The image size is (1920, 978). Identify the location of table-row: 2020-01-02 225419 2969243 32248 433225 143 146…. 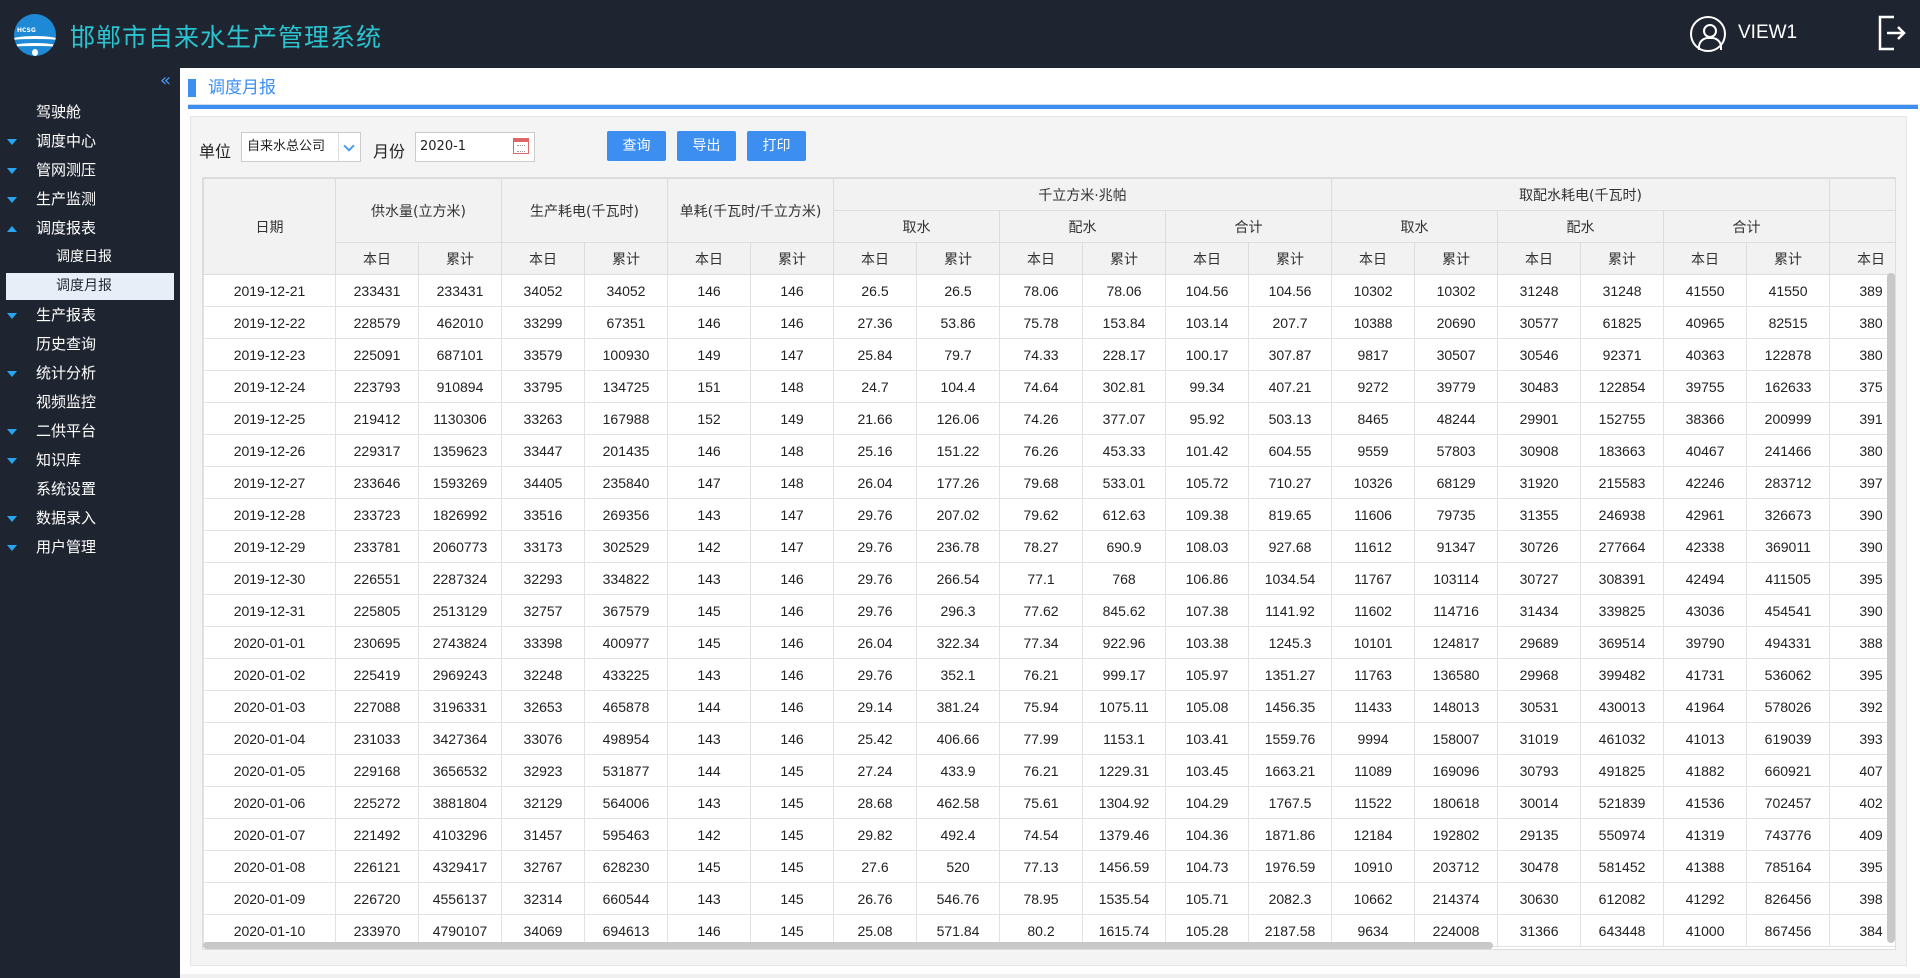
(1049, 674).